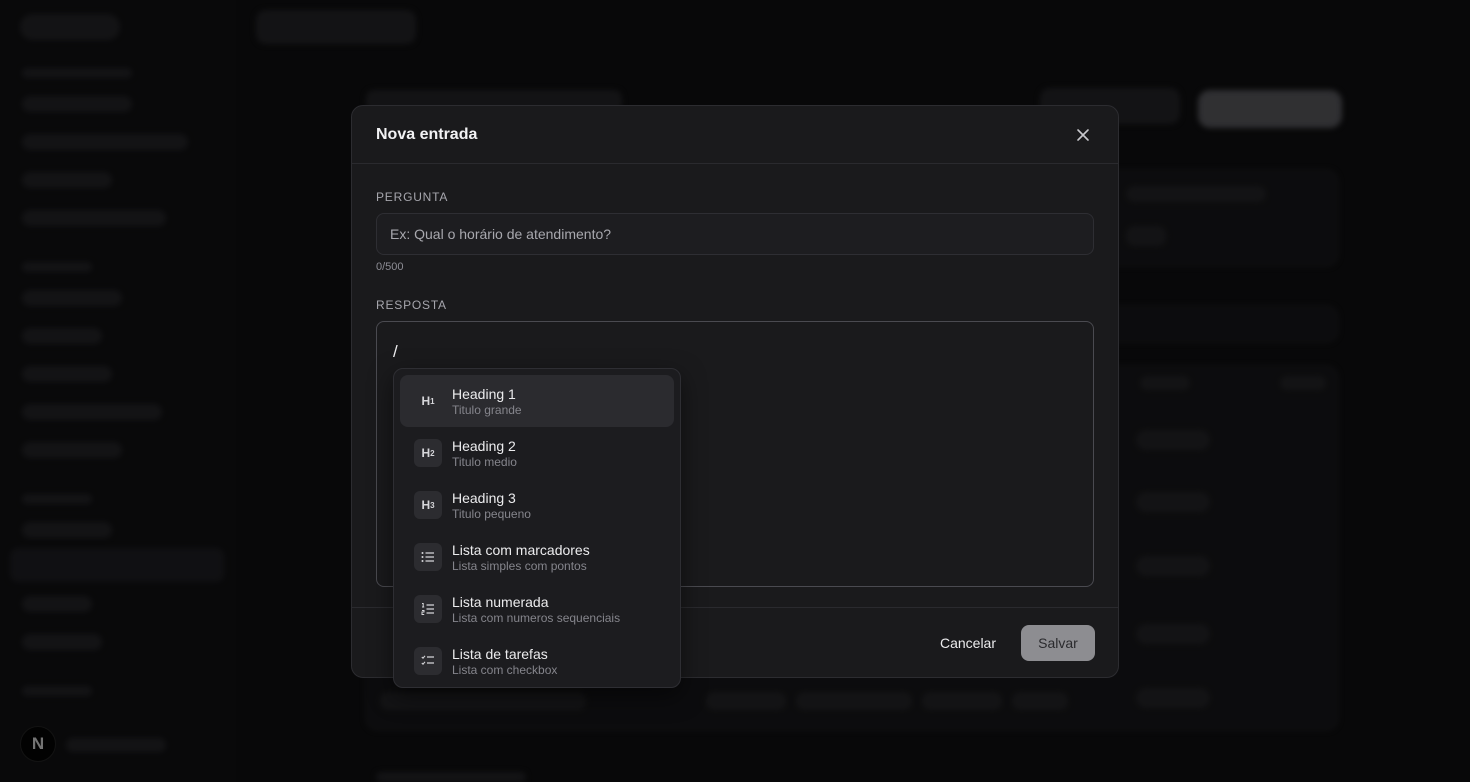 The width and height of the screenshot is (1470, 782). Describe the element at coordinates (395, 351) in the screenshot. I see `answer-editor-text: /` at that location.